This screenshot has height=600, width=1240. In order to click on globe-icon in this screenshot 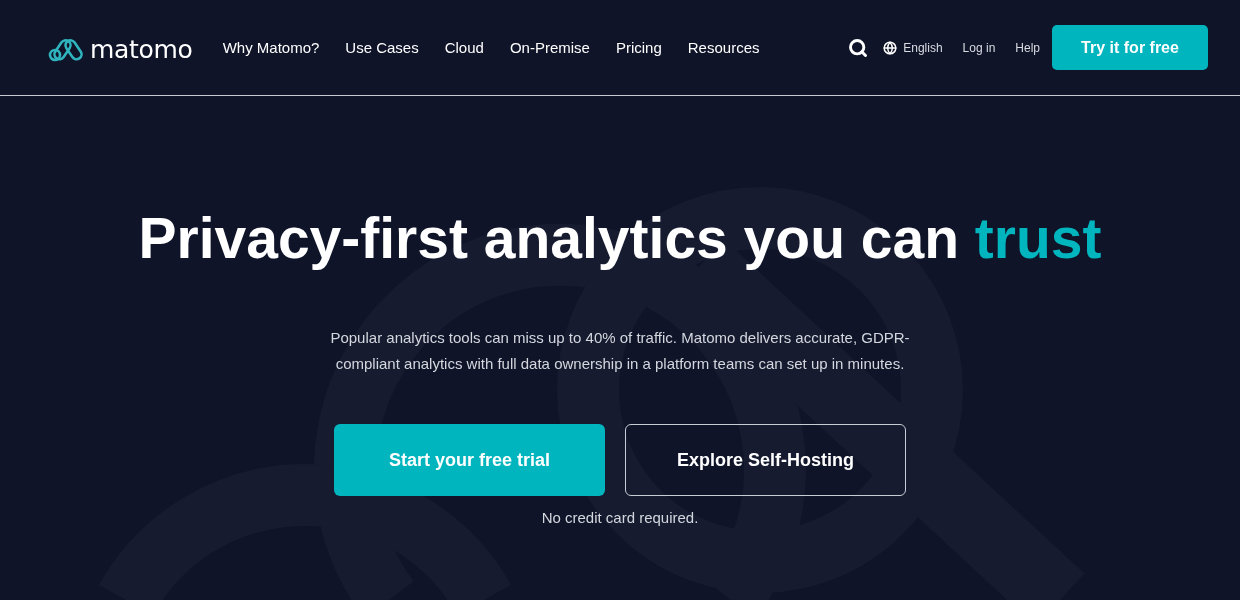, I will do `click(890, 47)`.